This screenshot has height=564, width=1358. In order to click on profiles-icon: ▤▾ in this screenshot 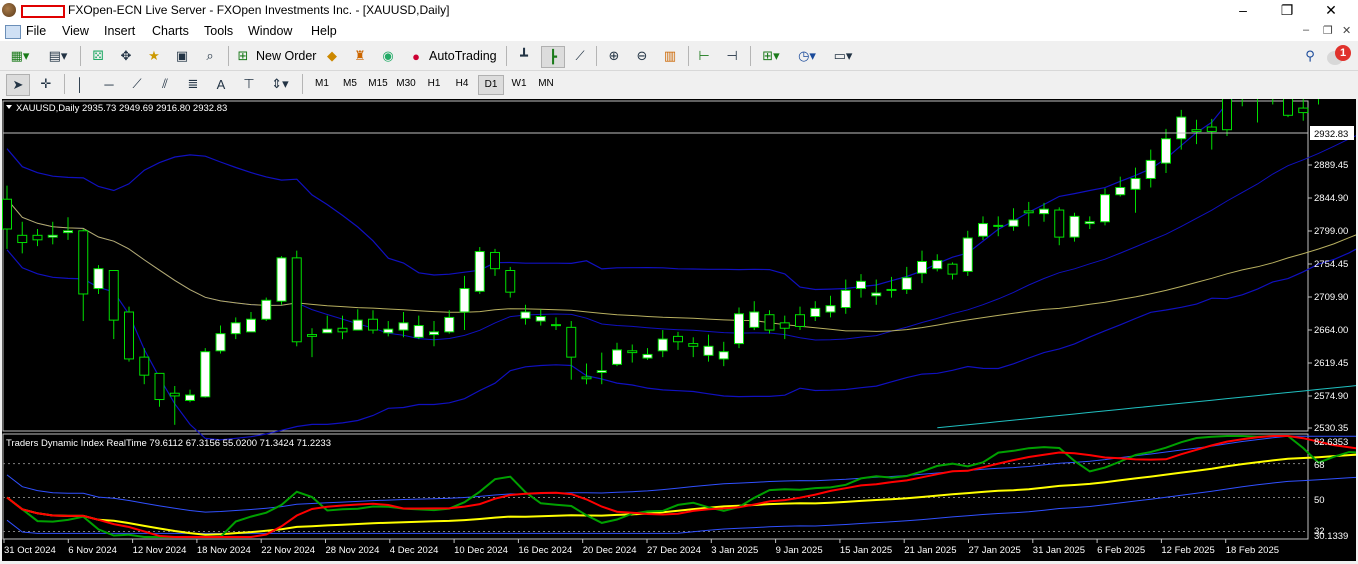, I will do `click(58, 56)`.